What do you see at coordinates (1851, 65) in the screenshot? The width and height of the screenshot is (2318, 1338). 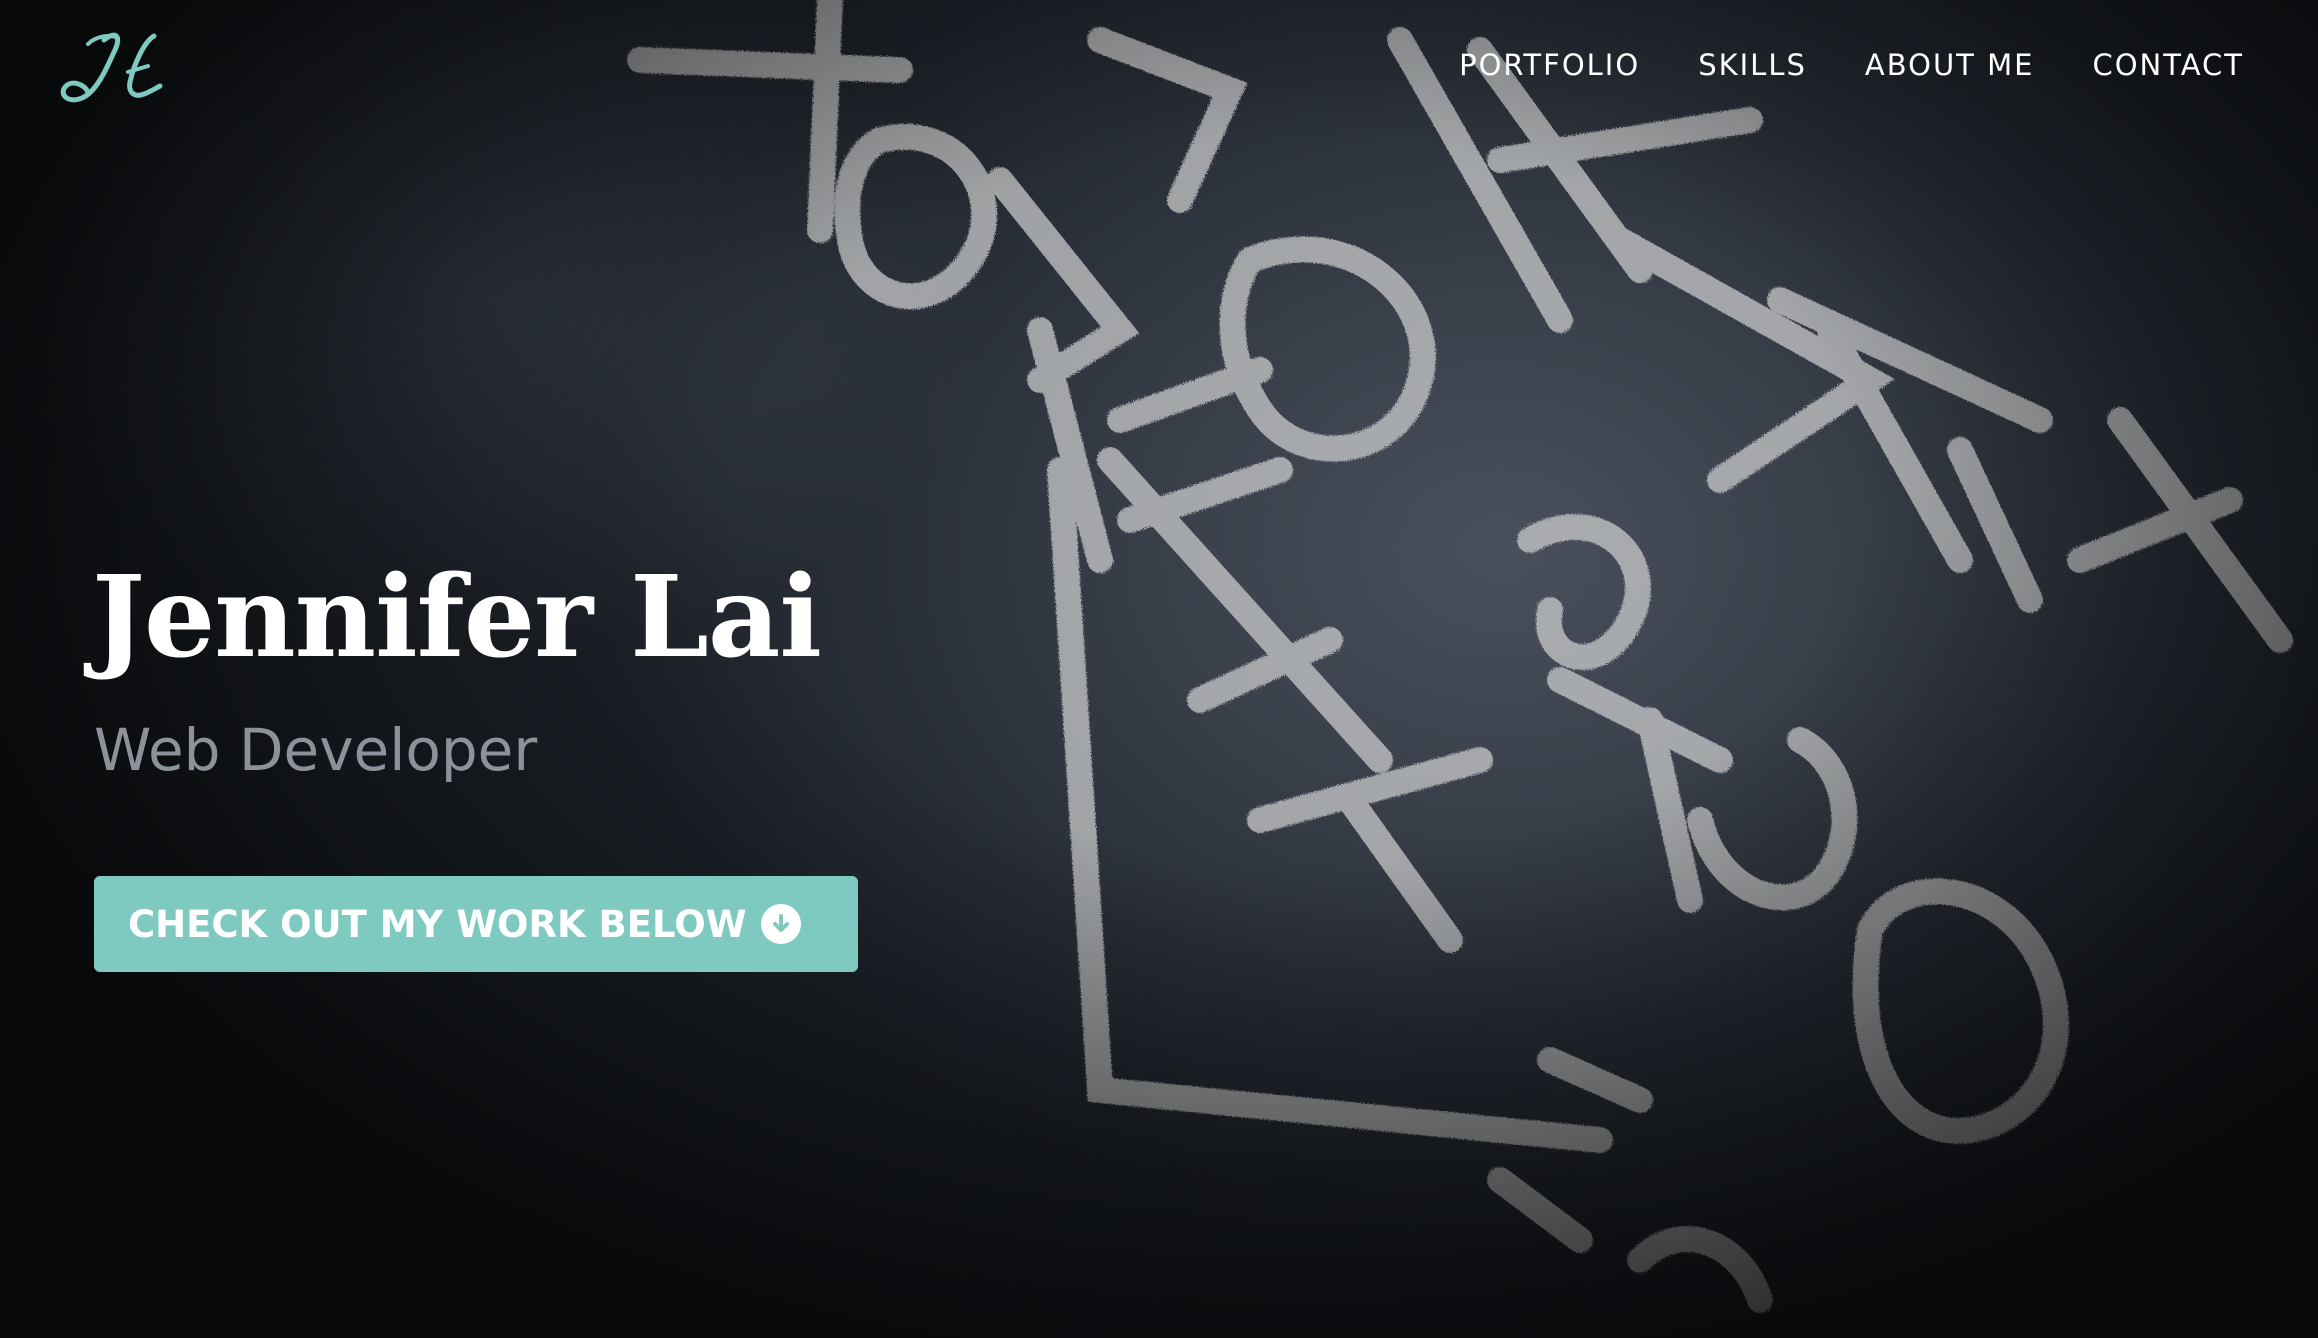 I see `main-nav: PORTFOLIO SKILLS ABOUT ME CONTACT` at bounding box center [1851, 65].